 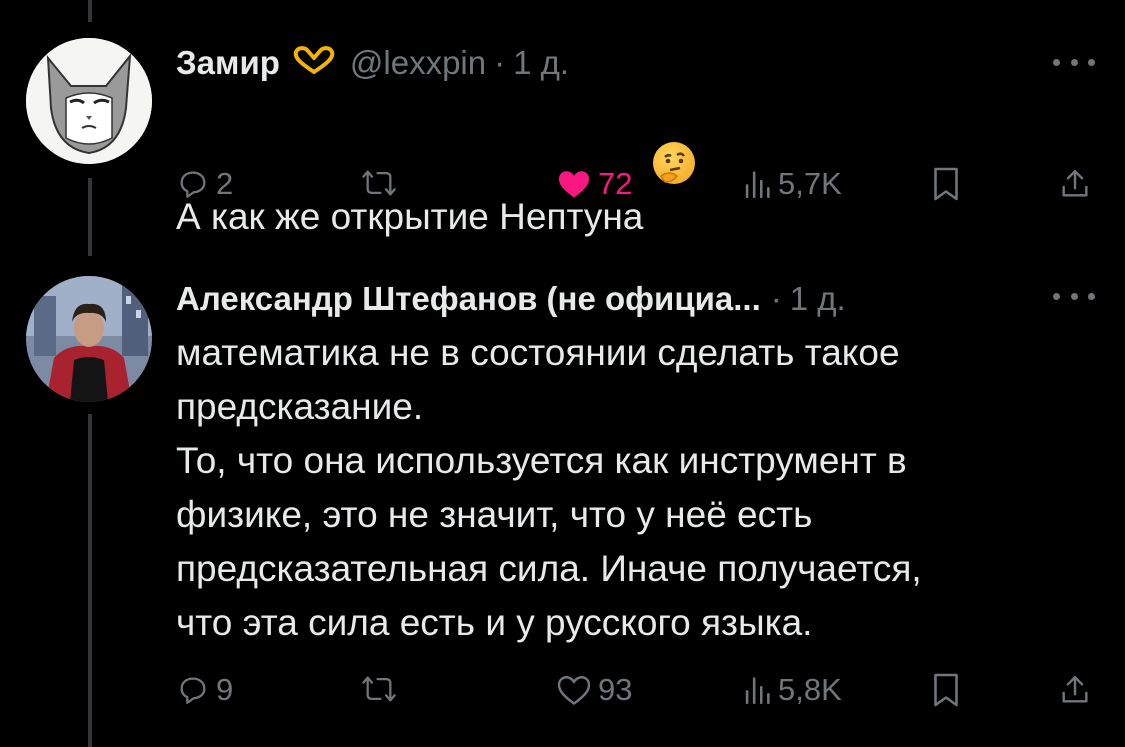 I want to click on tweet-header: Замир @lexxpin · 1 д., so click(x=372, y=63).